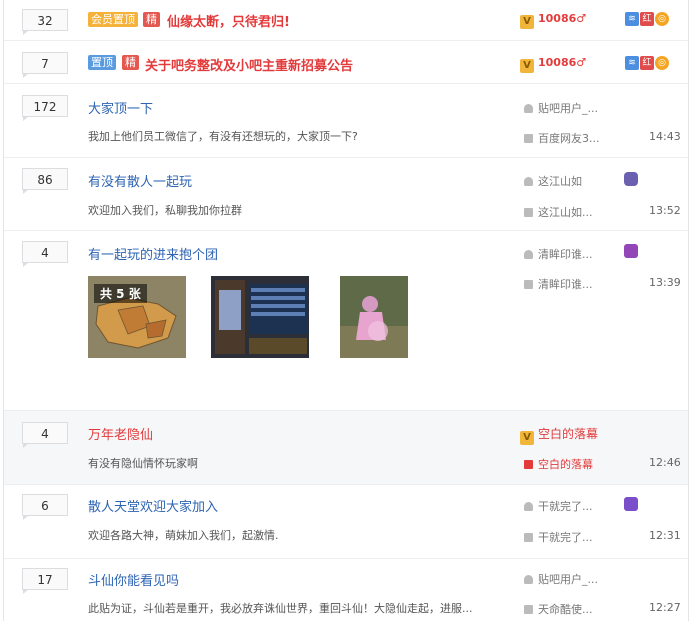  I want to click on last-reply-user: 空白的落幕, so click(558, 464).